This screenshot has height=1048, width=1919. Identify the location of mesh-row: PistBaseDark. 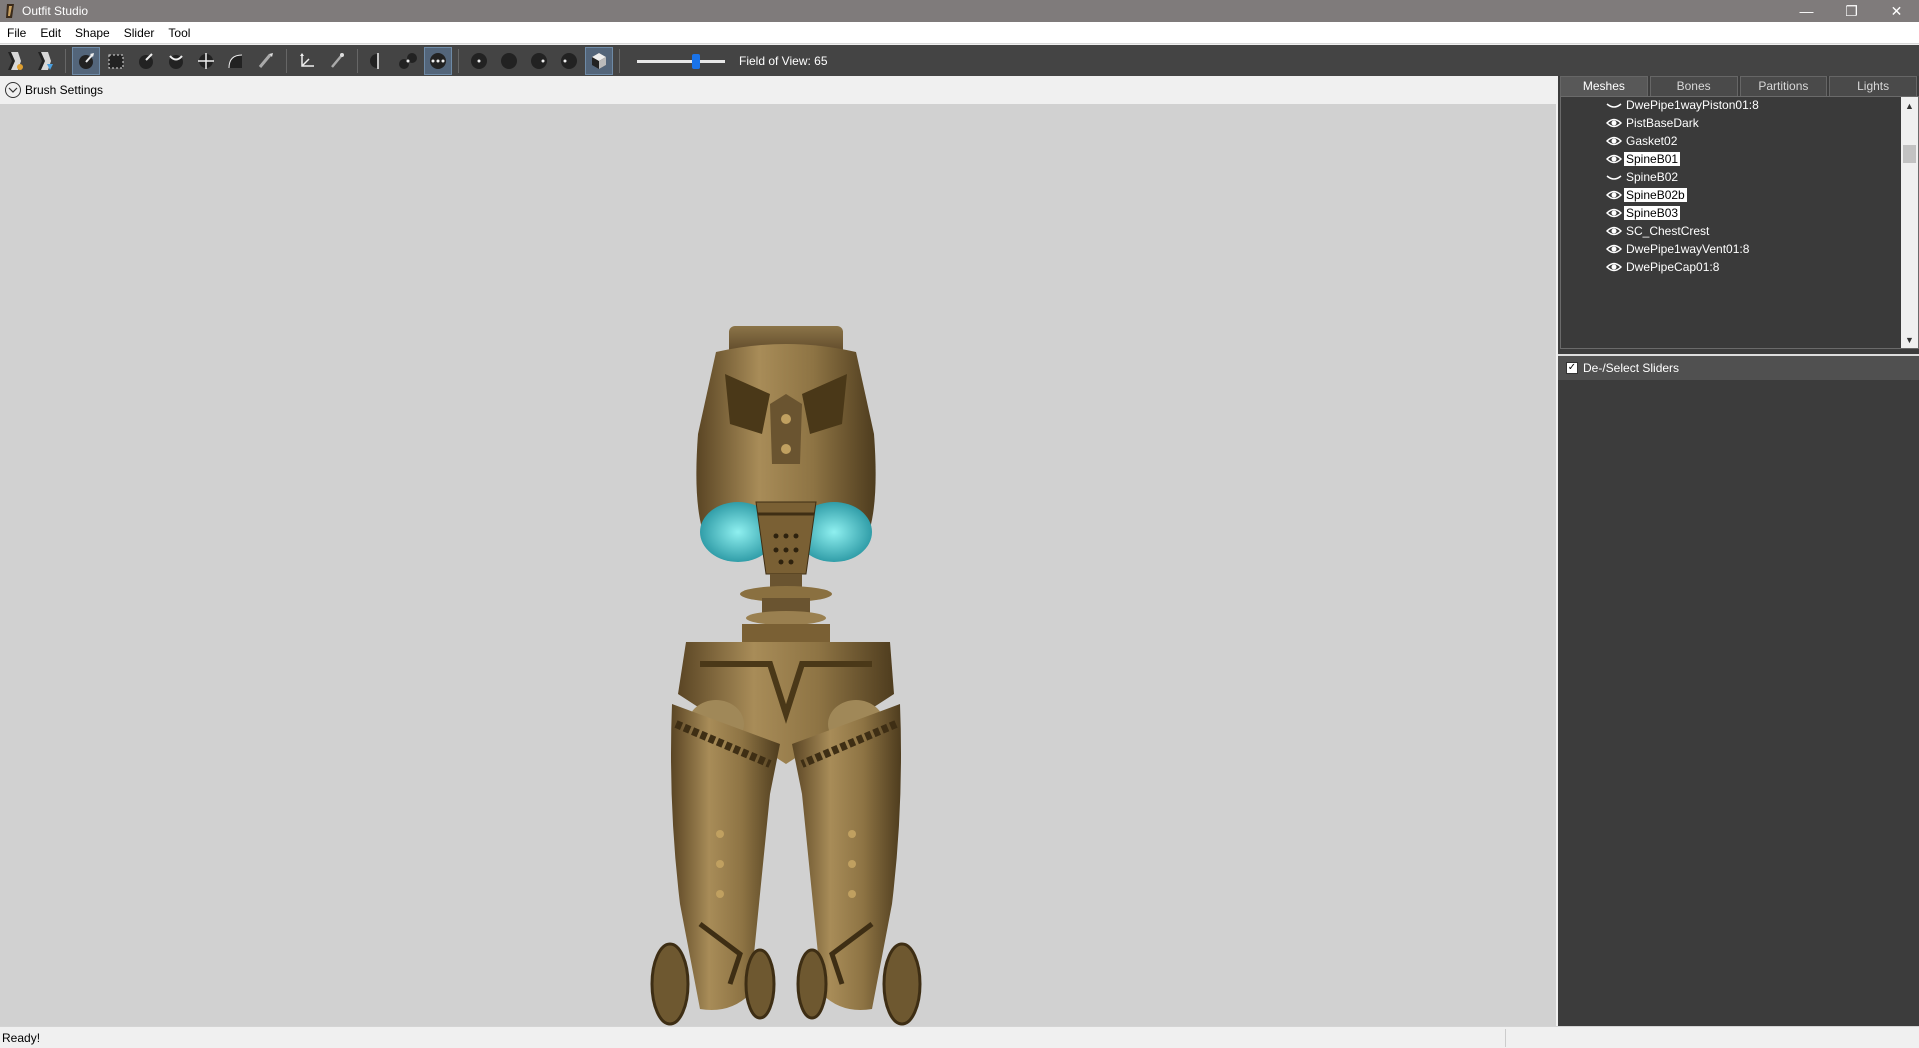
(1653, 123).